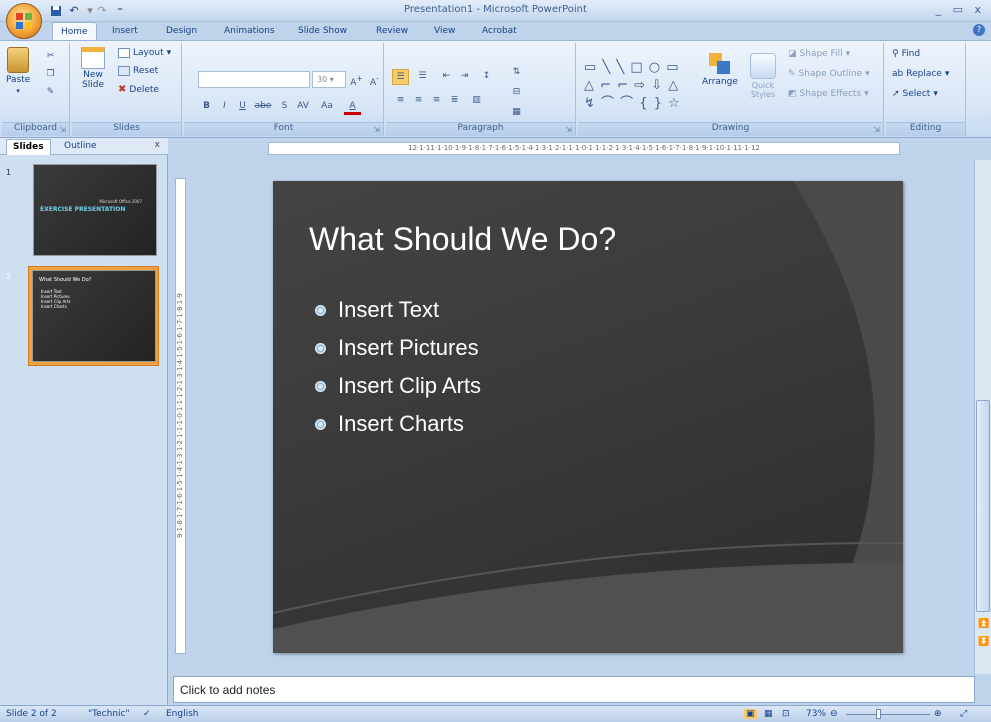 This screenshot has width=991, height=722. I want to click on slide-title: What Should We Do?, so click(462, 239).